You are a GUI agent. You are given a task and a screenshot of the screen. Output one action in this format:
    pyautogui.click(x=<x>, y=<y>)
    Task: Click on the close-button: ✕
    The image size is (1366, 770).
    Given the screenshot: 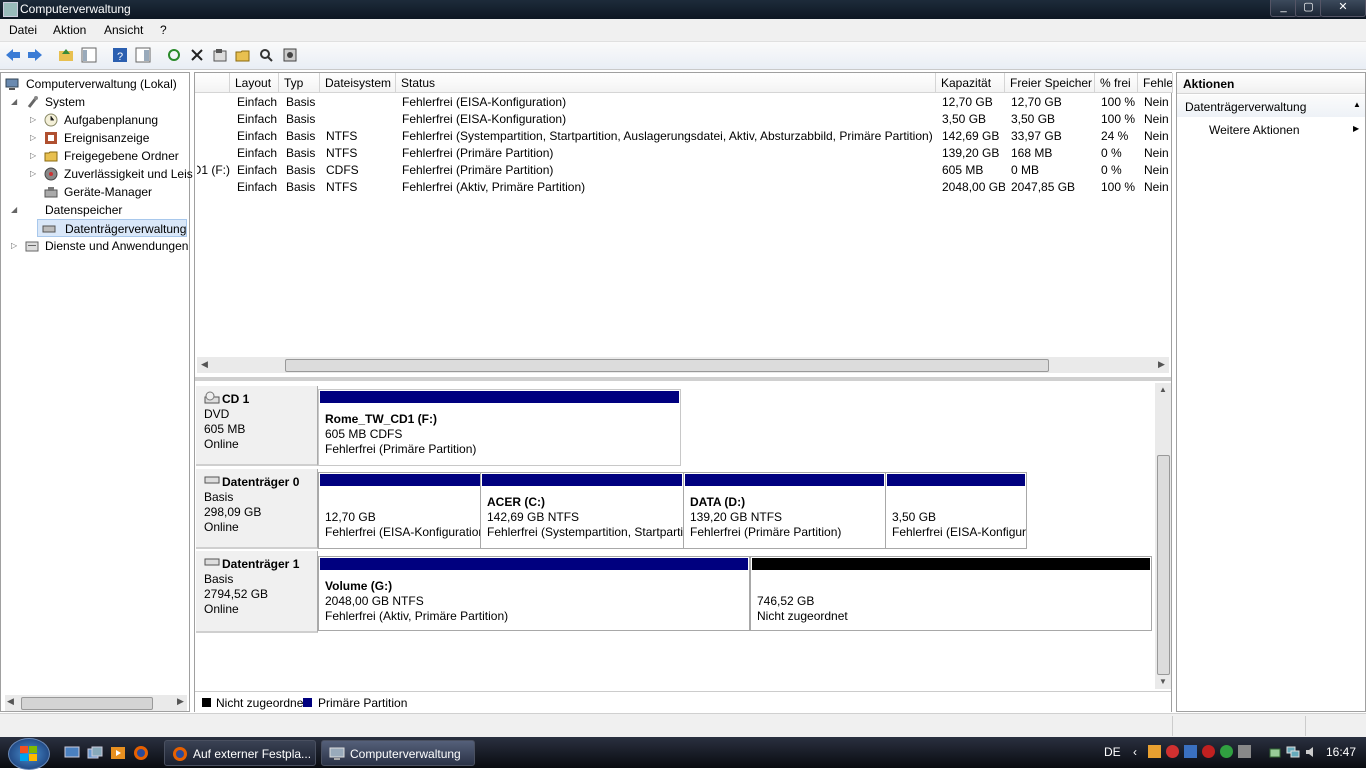 What is the action you would take?
    pyautogui.click(x=1343, y=8)
    